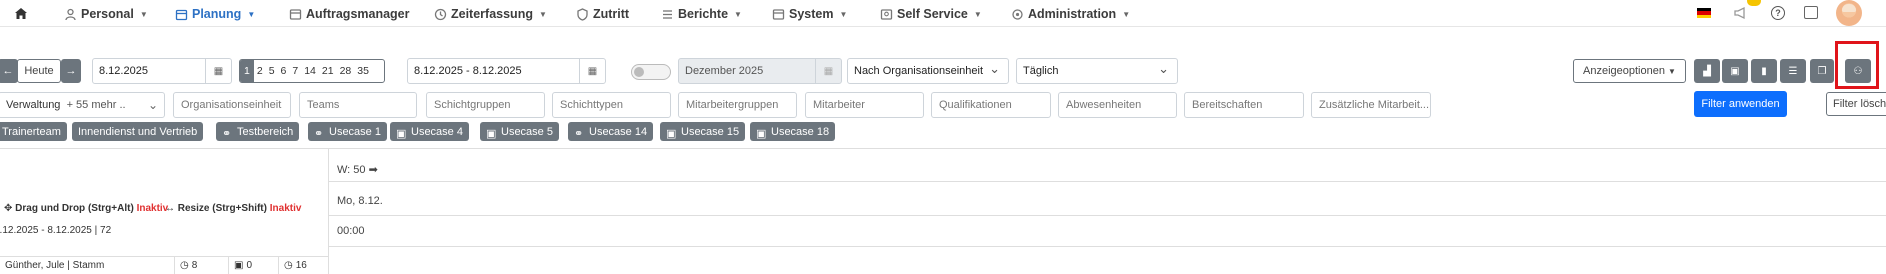  I want to click on week-header: W: 50 ➡, so click(1107, 169).